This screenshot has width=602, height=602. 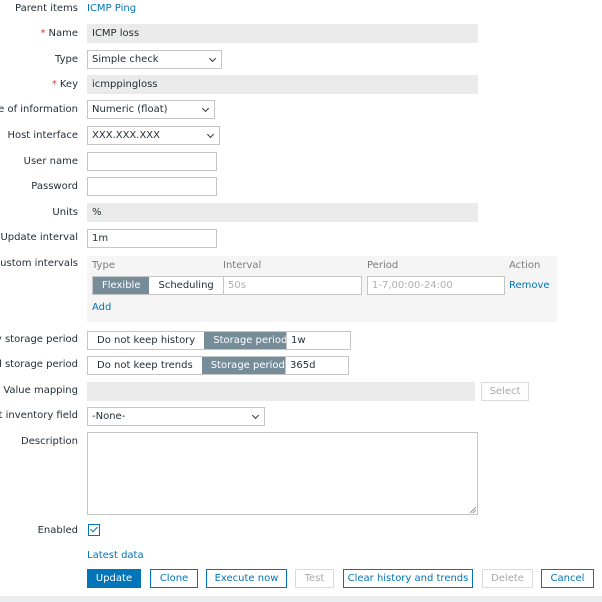 What do you see at coordinates (317, 365) in the screenshot?
I see `trends-period-input: 365d` at bounding box center [317, 365].